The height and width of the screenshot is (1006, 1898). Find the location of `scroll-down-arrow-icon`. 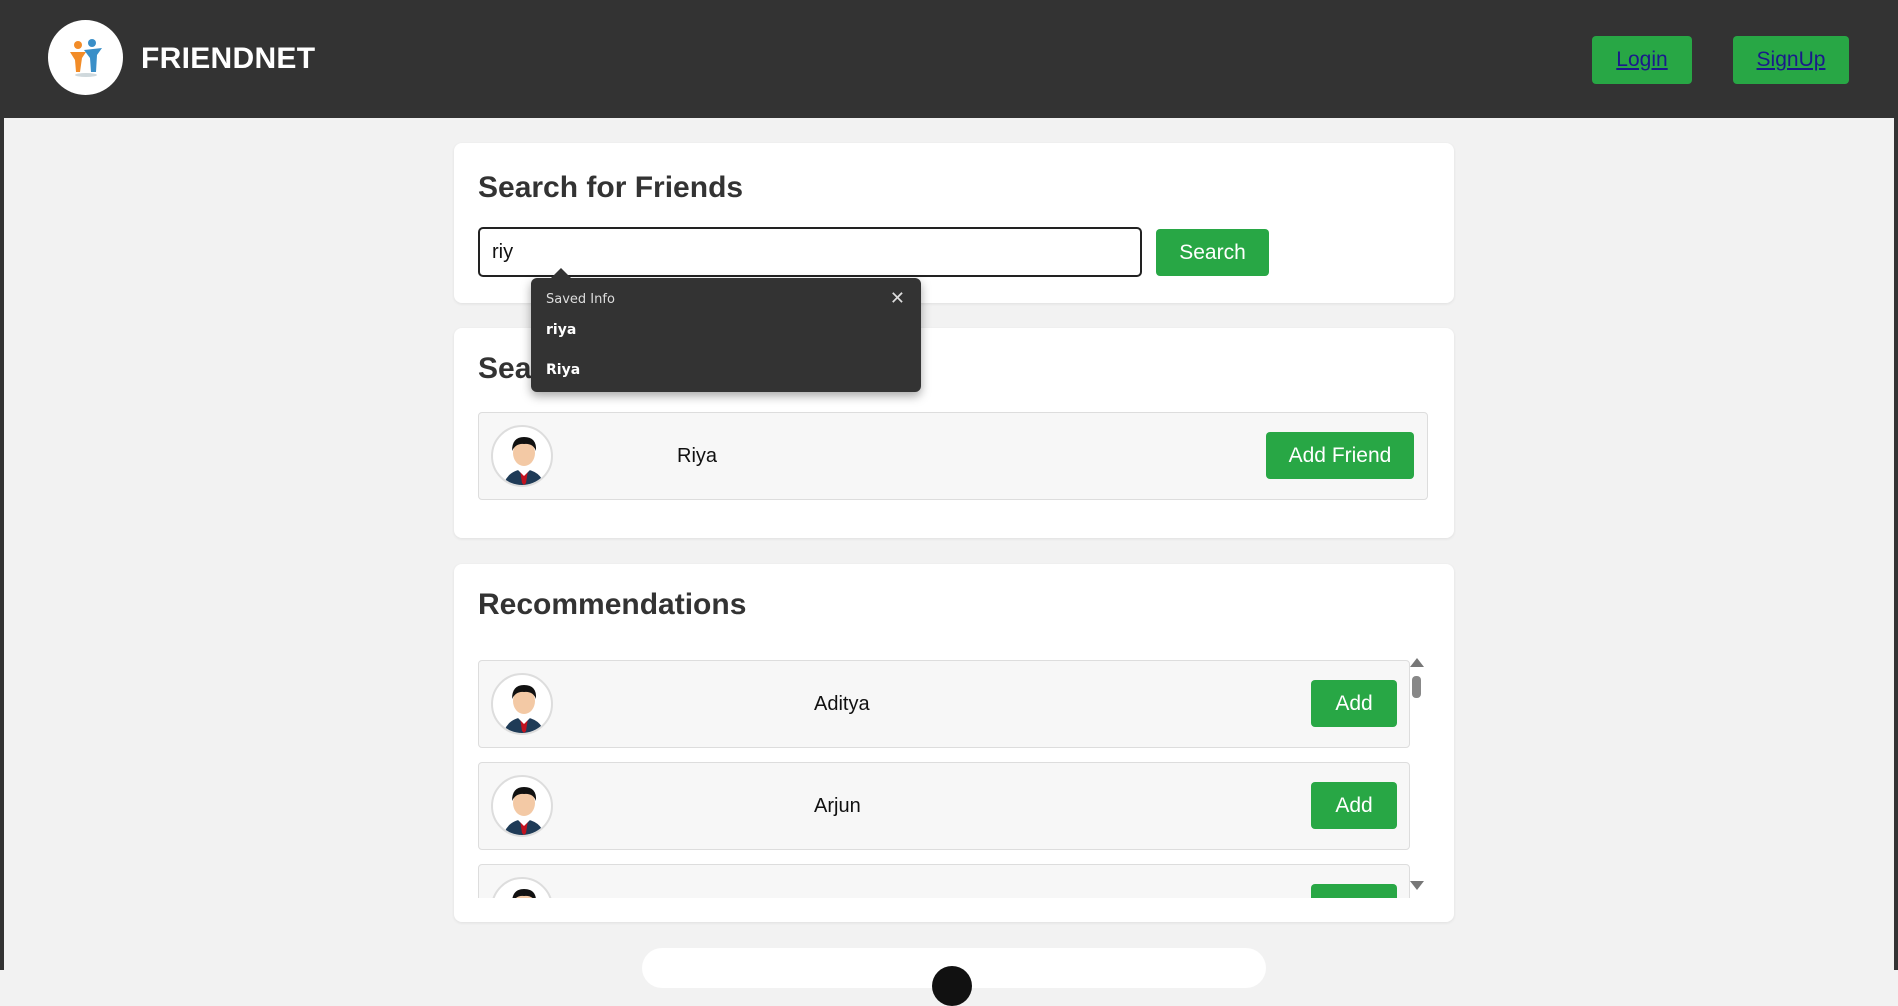

scroll-down-arrow-icon is located at coordinates (1417, 885).